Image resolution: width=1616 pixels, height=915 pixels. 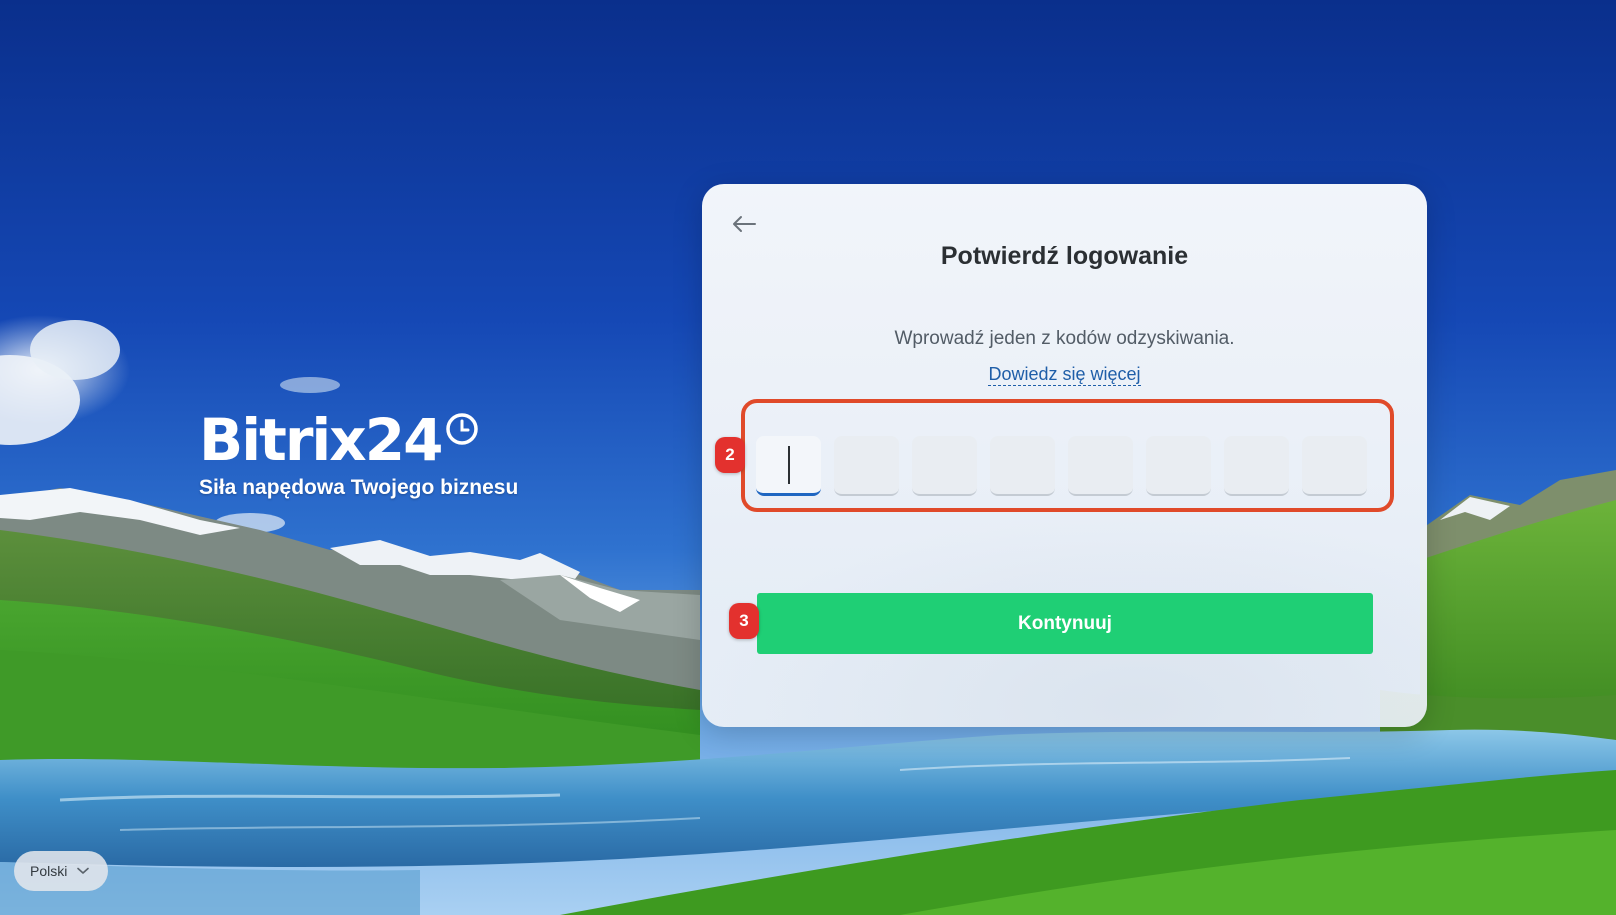 I want to click on continue-button: Kontynuuj, so click(x=1065, y=623).